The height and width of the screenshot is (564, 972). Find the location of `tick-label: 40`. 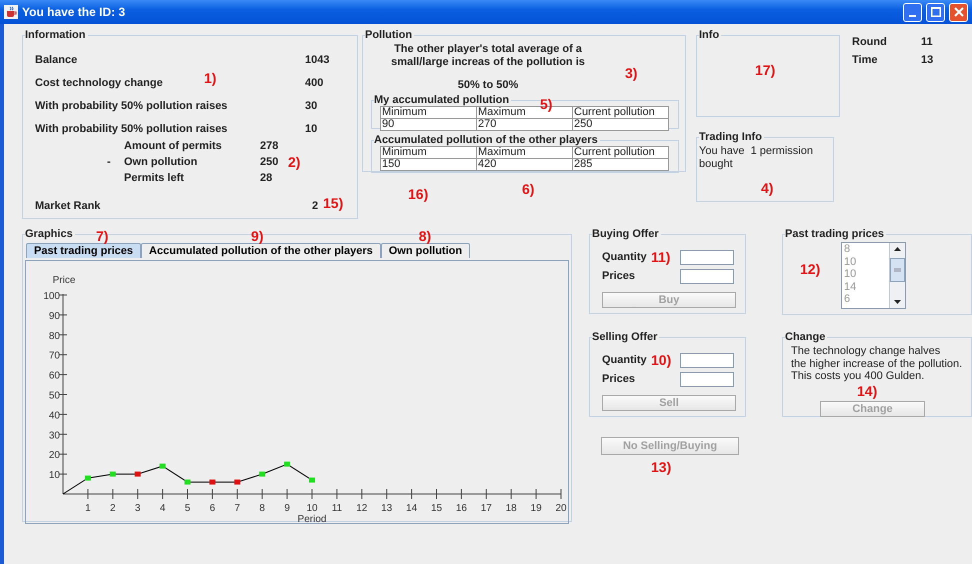

tick-label: 40 is located at coordinates (54, 415).